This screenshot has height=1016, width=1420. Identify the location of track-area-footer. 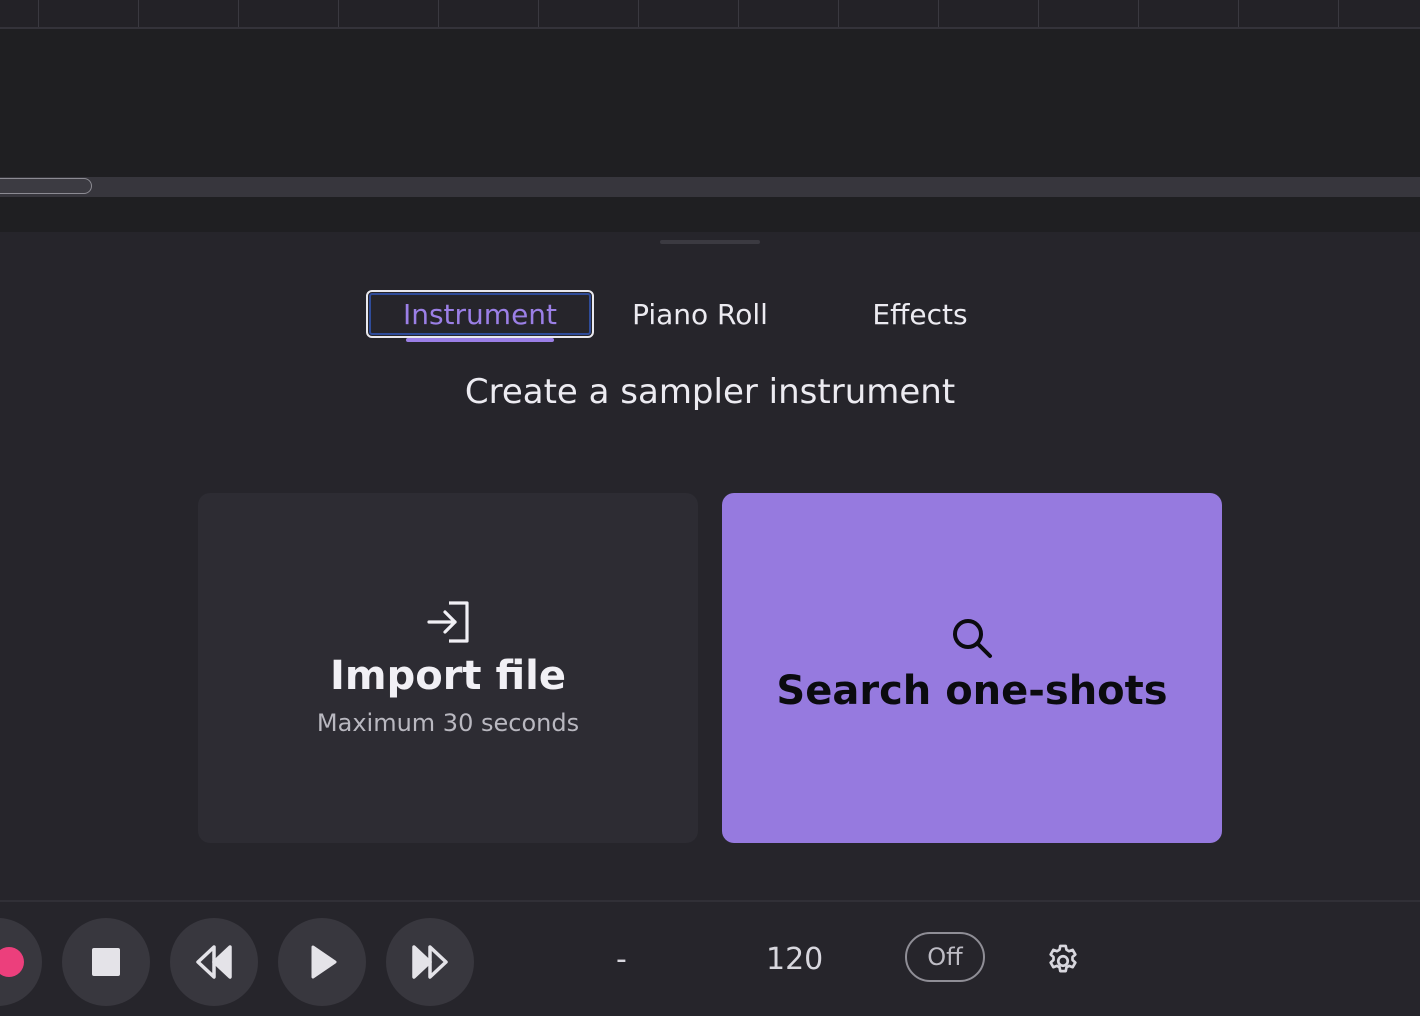
(710, 214).